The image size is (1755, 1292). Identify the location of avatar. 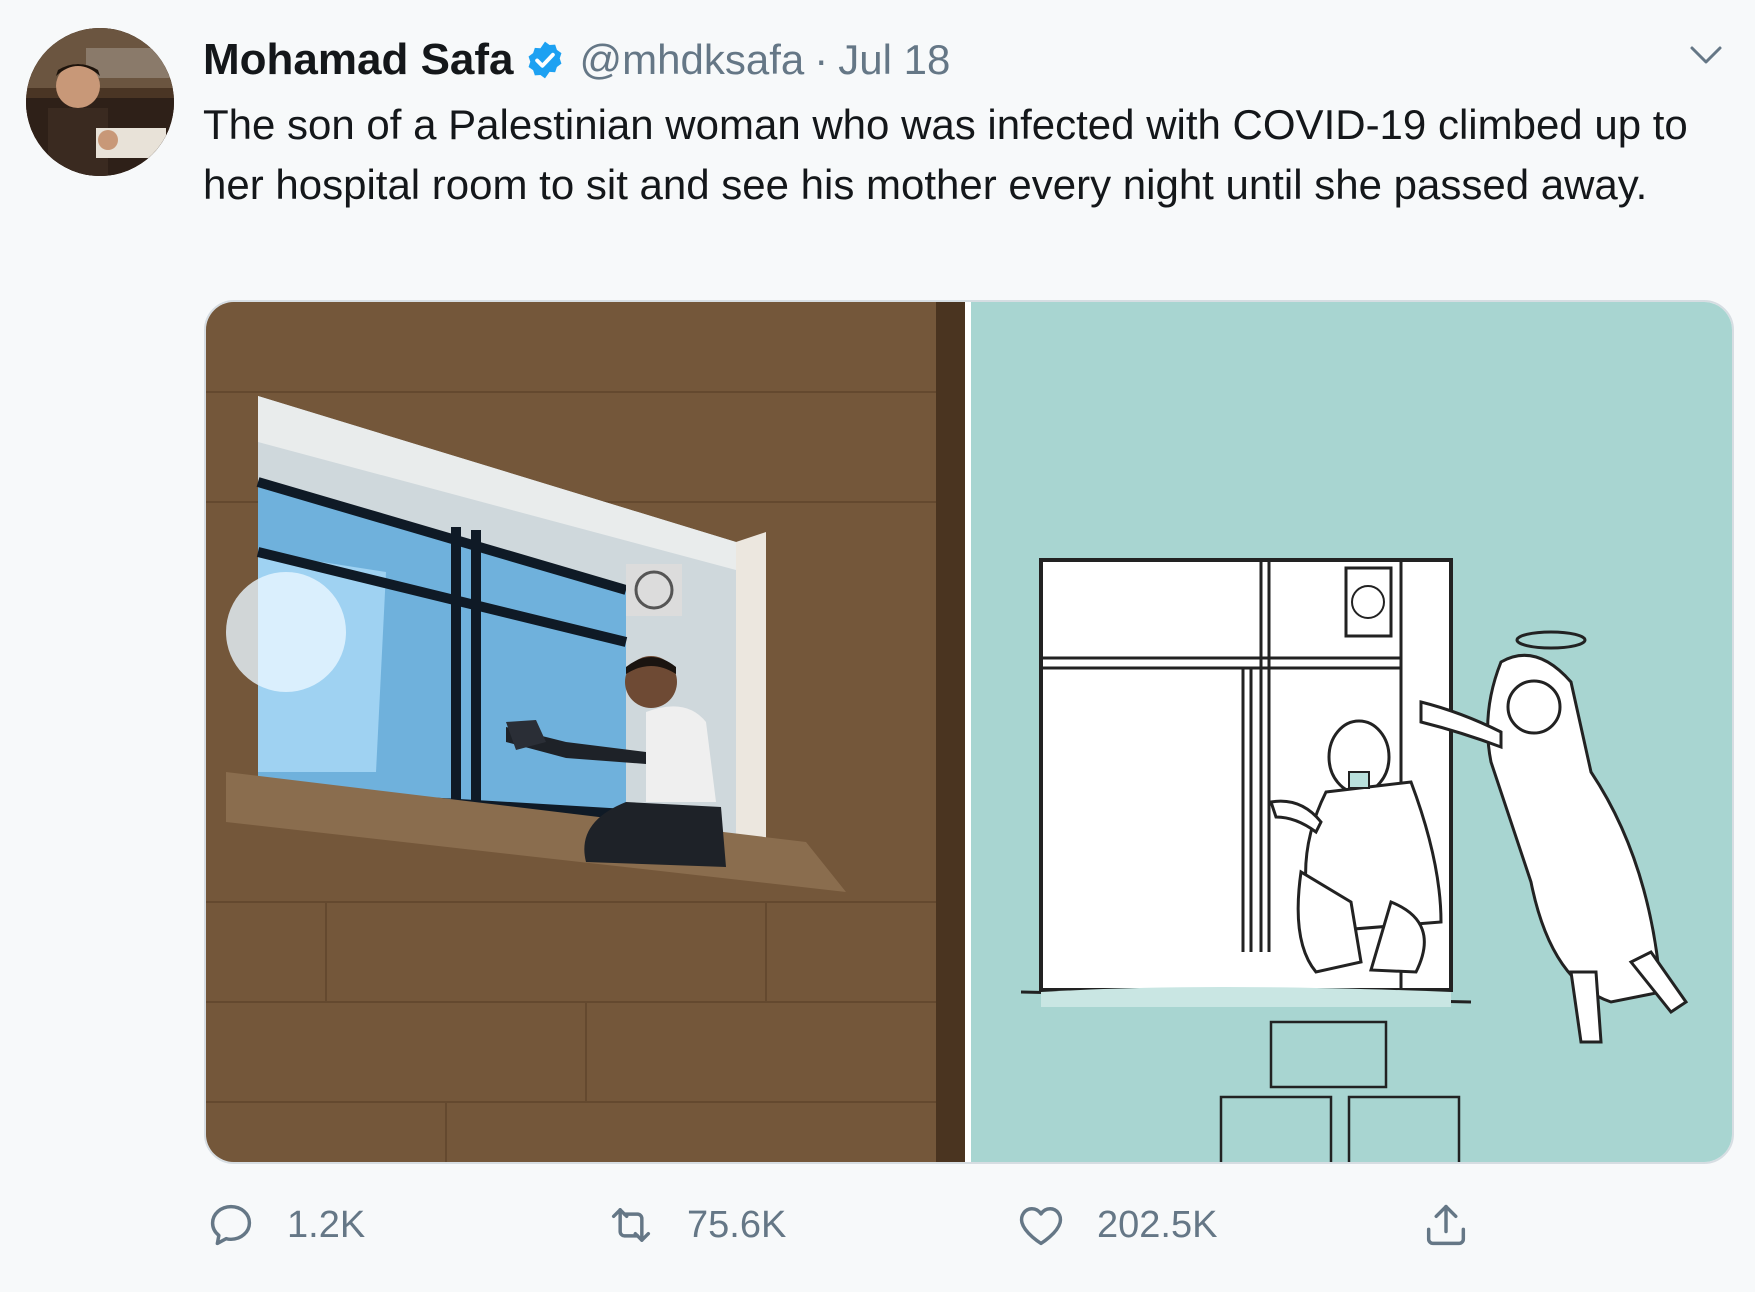
(100, 102).